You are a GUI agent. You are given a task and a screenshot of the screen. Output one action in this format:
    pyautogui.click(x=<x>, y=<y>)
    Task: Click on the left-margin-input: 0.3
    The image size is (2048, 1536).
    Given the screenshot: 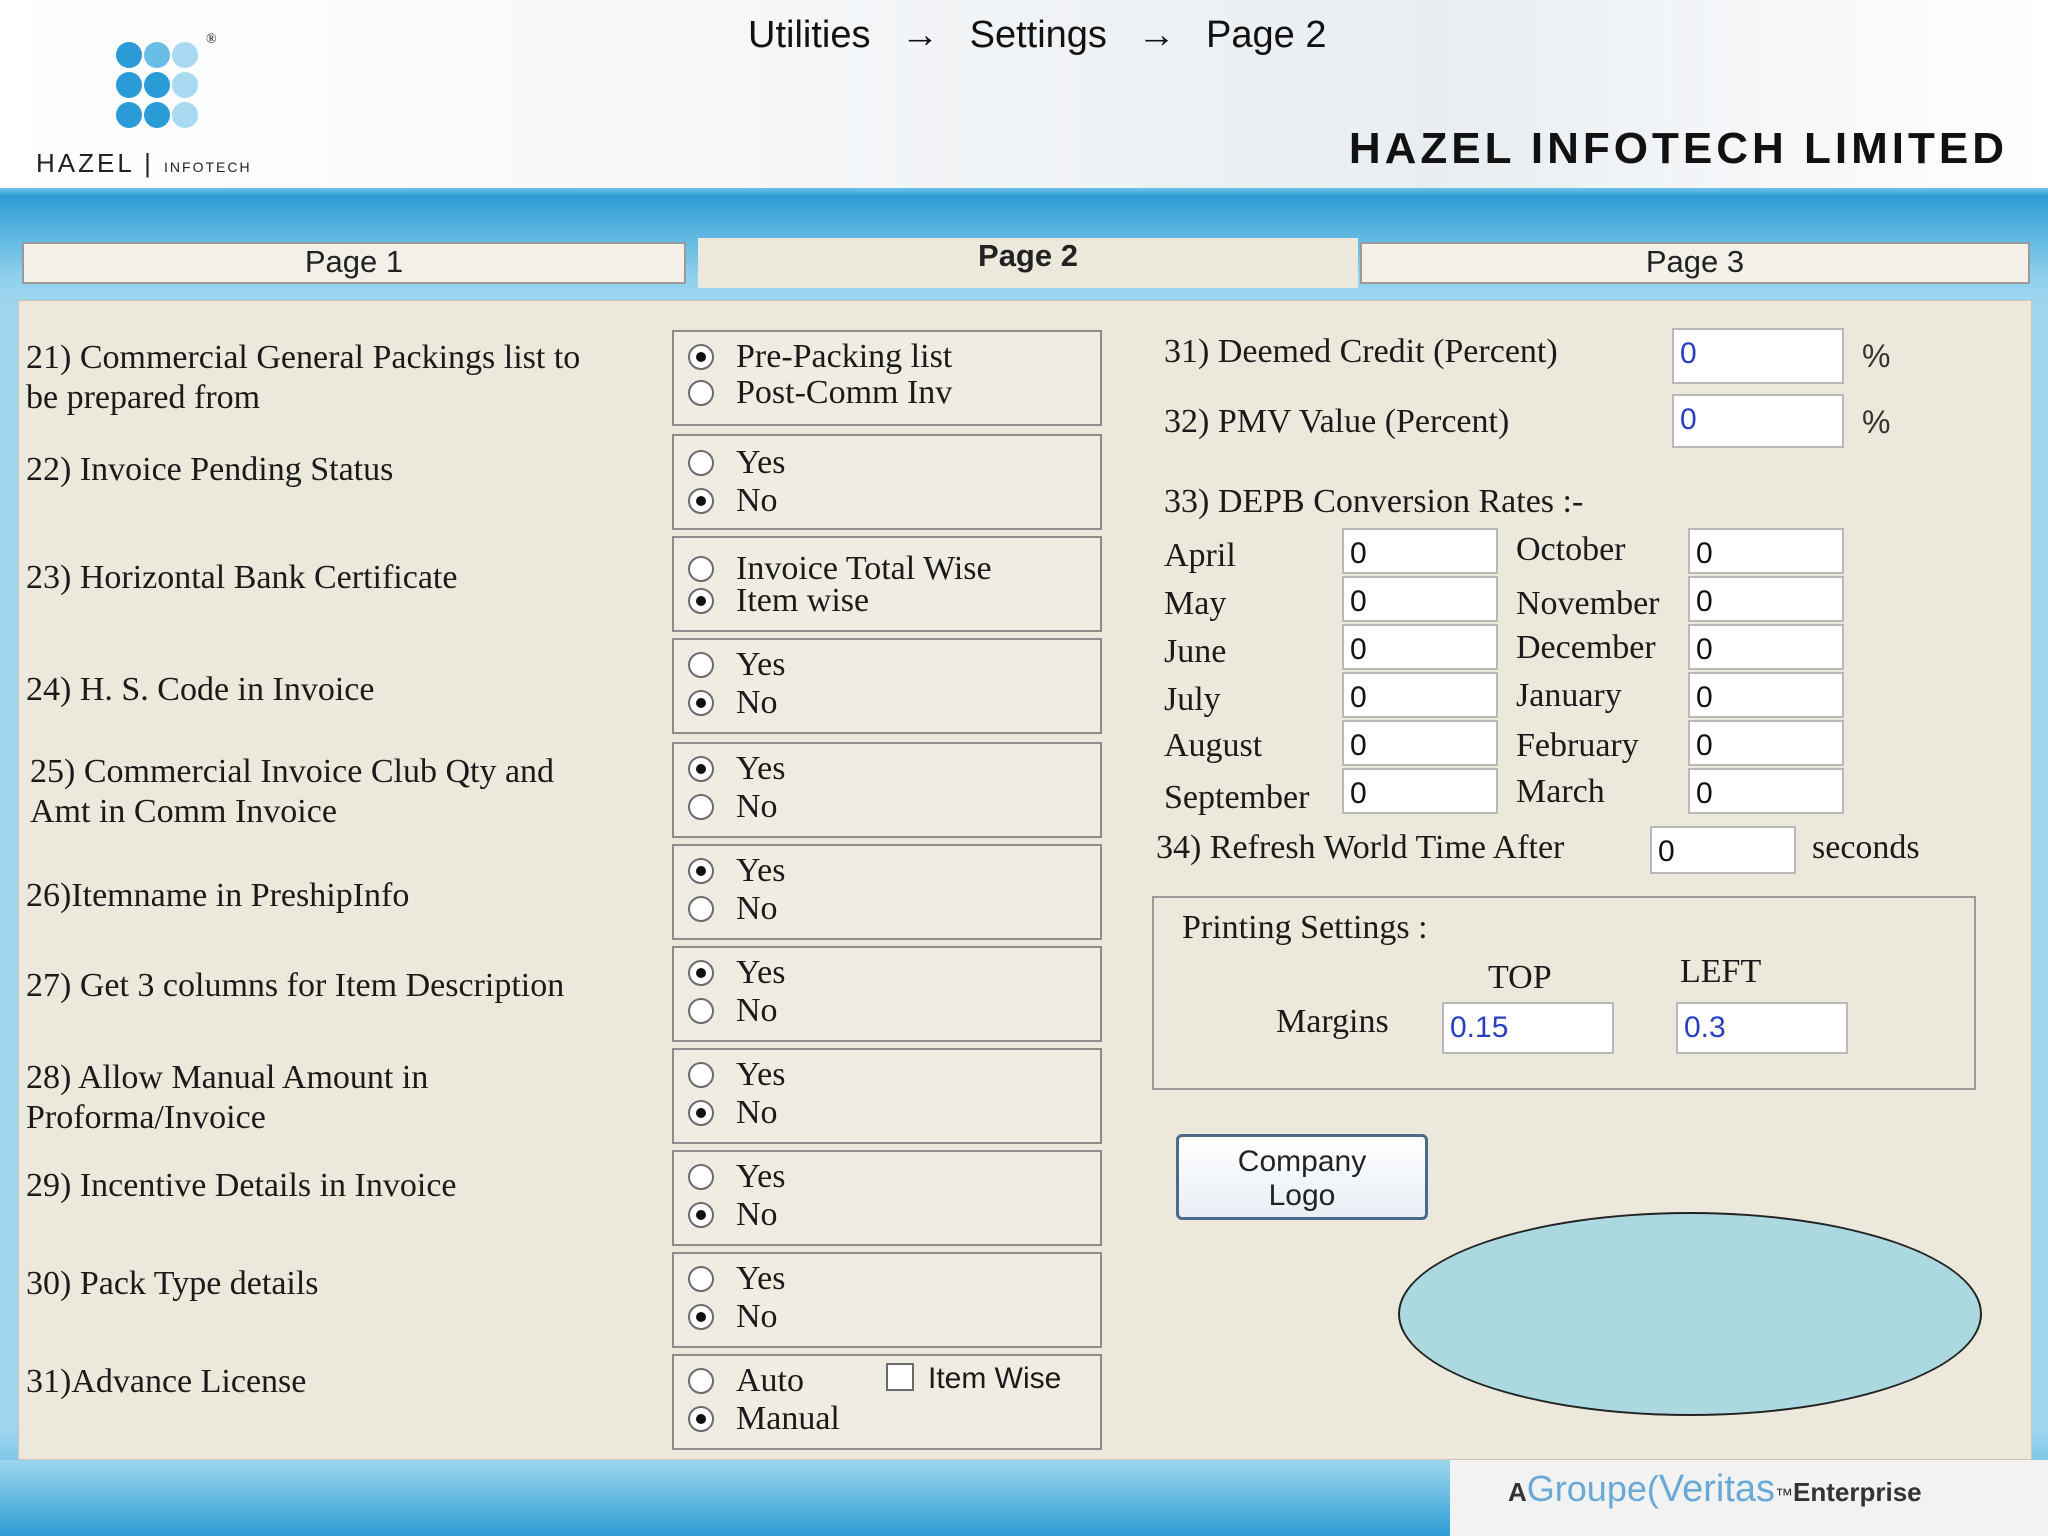 What is the action you would take?
    pyautogui.click(x=1762, y=1028)
    